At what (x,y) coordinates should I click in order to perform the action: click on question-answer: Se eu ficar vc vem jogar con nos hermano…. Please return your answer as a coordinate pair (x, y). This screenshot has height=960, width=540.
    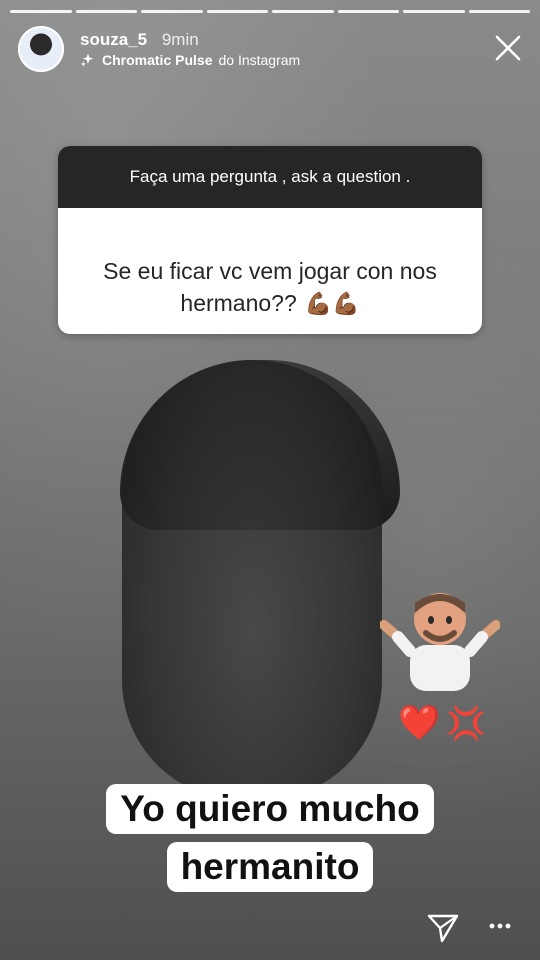
    Looking at the image, I should click on (270, 271).